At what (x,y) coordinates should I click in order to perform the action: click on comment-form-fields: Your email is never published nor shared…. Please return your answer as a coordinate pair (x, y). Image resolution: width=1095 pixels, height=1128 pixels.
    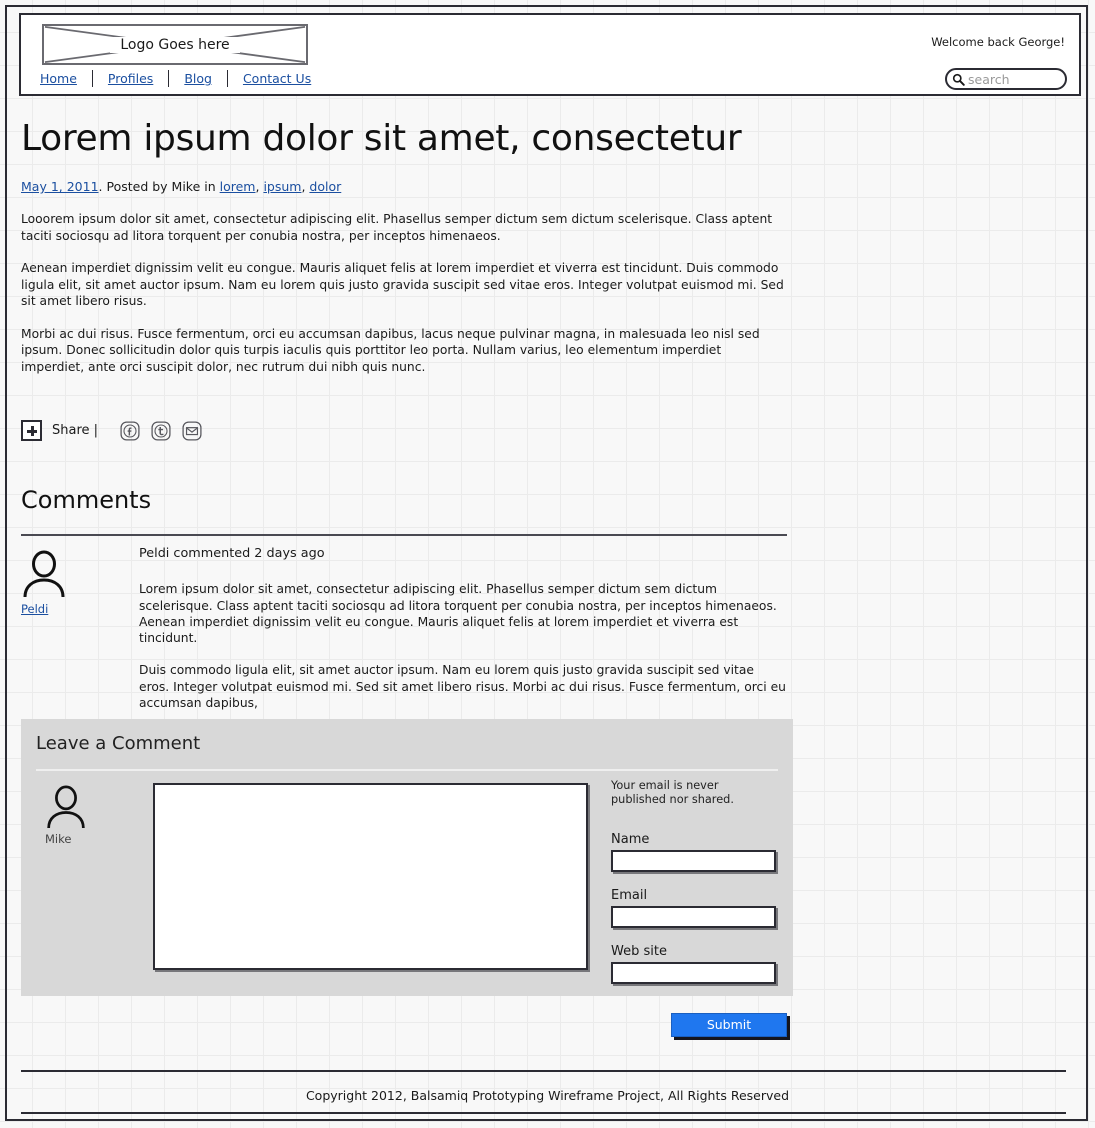
    Looking at the image, I should click on (696, 889).